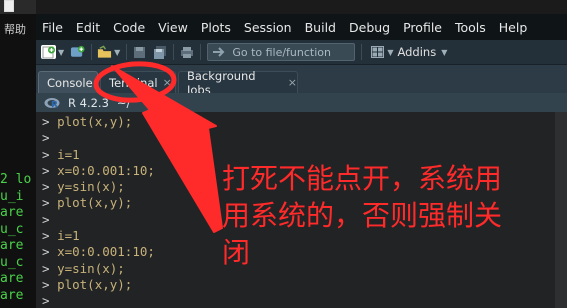 Image resolution: width=567 pixels, height=308 pixels. What do you see at coordinates (129, 27) in the screenshot?
I see `menu-code: Code` at bounding box center [129, 27].